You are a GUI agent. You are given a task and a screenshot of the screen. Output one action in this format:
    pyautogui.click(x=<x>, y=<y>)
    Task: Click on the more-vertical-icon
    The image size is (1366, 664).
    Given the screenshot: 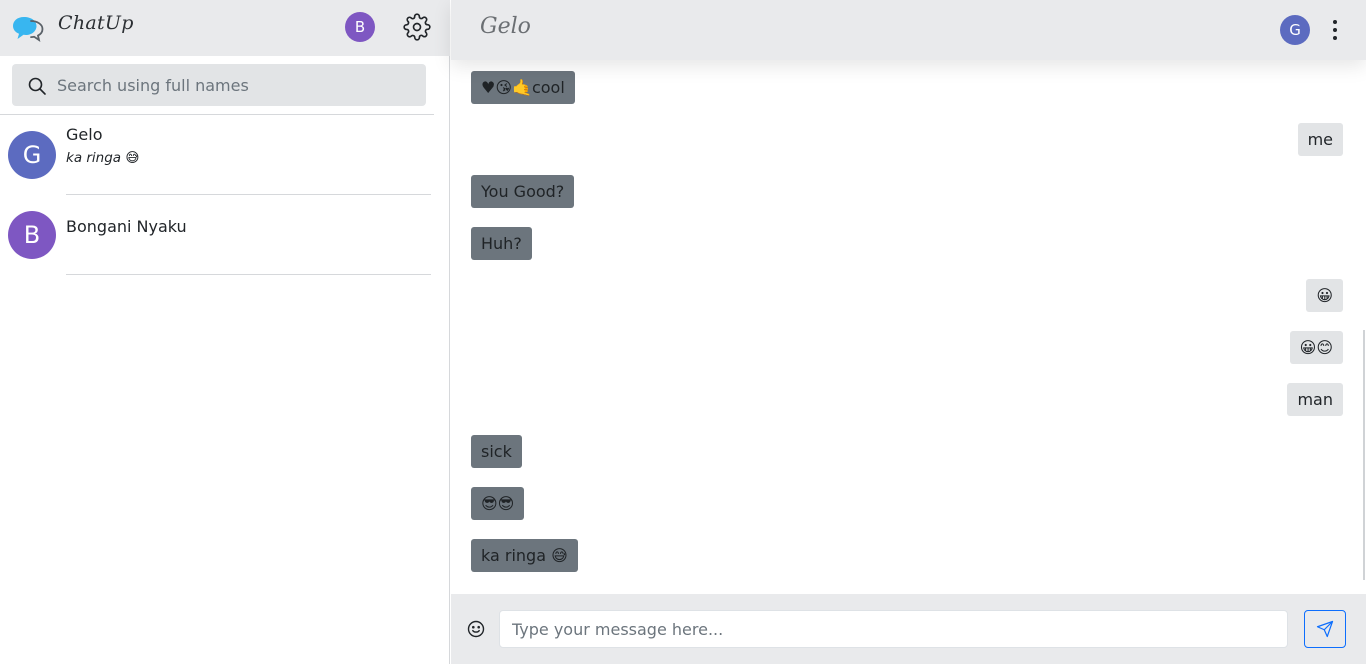 What is the action you would take?
    pyautogui.click(x=1335, y=30)
    